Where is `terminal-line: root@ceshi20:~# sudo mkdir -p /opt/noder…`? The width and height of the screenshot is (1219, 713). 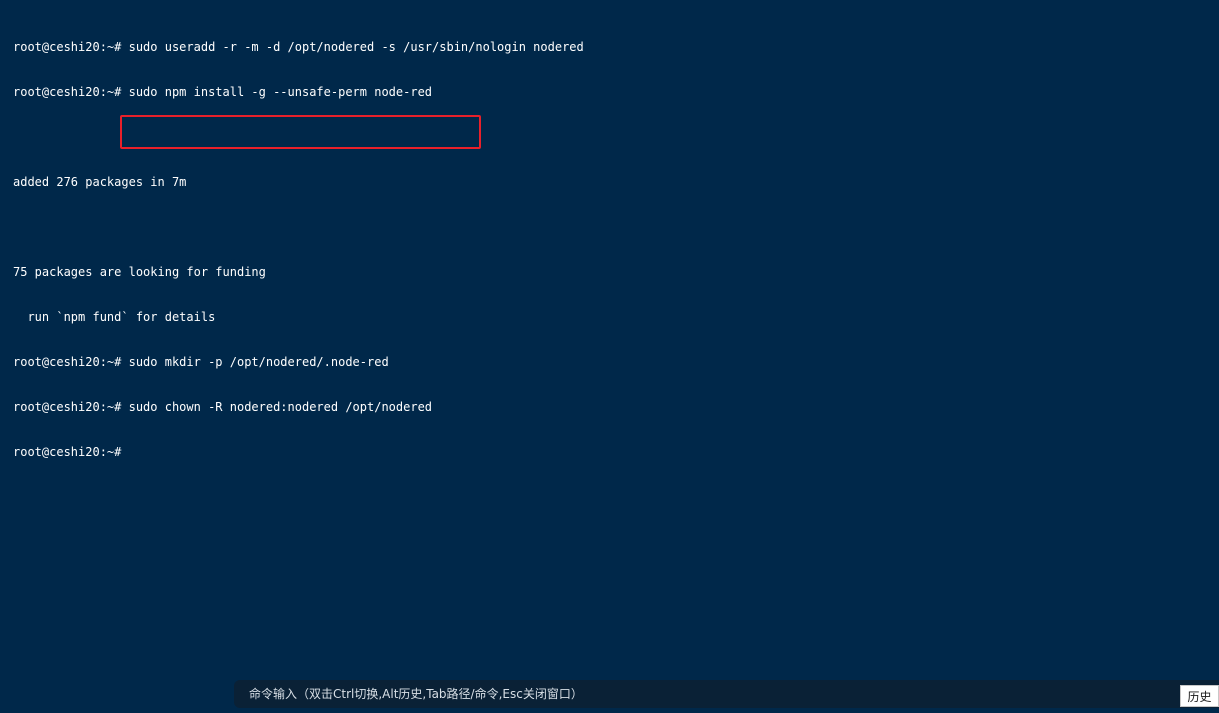
terminal-line: root@ceshi20:~# sudo mkdir -p /opt/noder… is located at coordinates (201, 362).